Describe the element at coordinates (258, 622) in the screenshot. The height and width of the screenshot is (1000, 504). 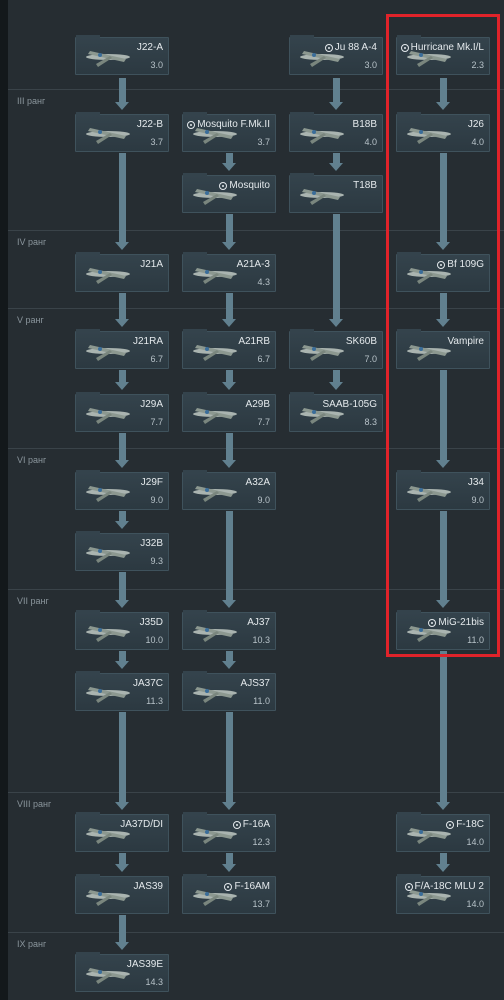
I see `vehicle-name: AJ37` at that location.